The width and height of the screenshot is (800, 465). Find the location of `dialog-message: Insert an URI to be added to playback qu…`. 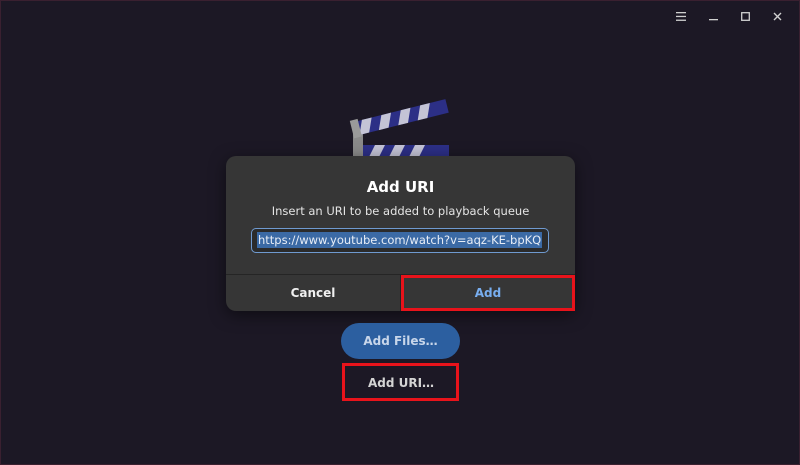

dialog-message: Insert an URI to be added to playback qu… is located at coordinates (400, 211).